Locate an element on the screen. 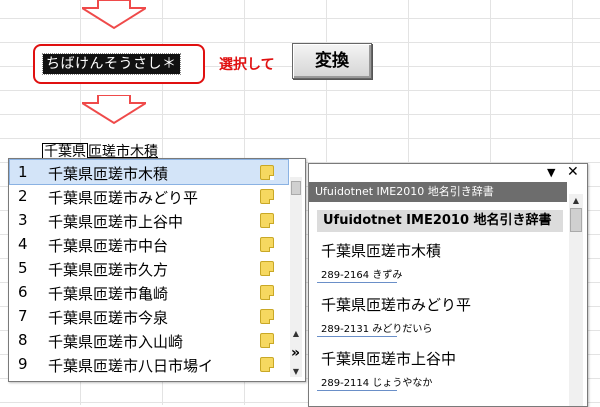 The image size is (600, 407). dictionary-entry-detail: 289-2114 じょうやなか is located at coordinates (377, 383).